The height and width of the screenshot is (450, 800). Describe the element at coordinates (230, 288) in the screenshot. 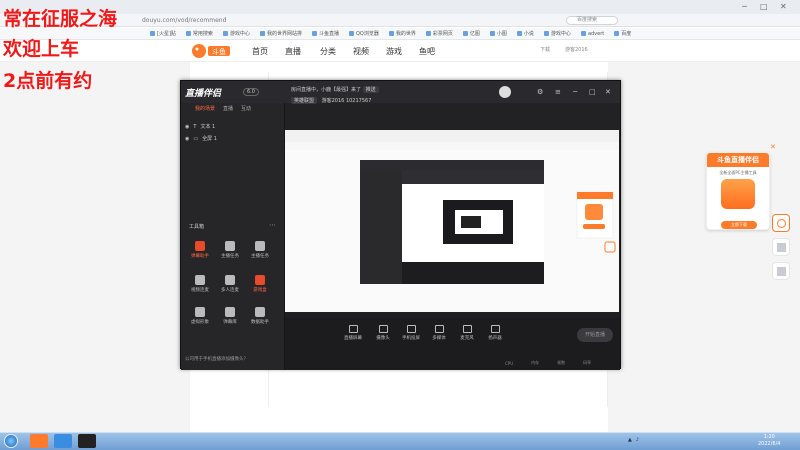

I see `tool-multi-link: 多人连麦` at that location.